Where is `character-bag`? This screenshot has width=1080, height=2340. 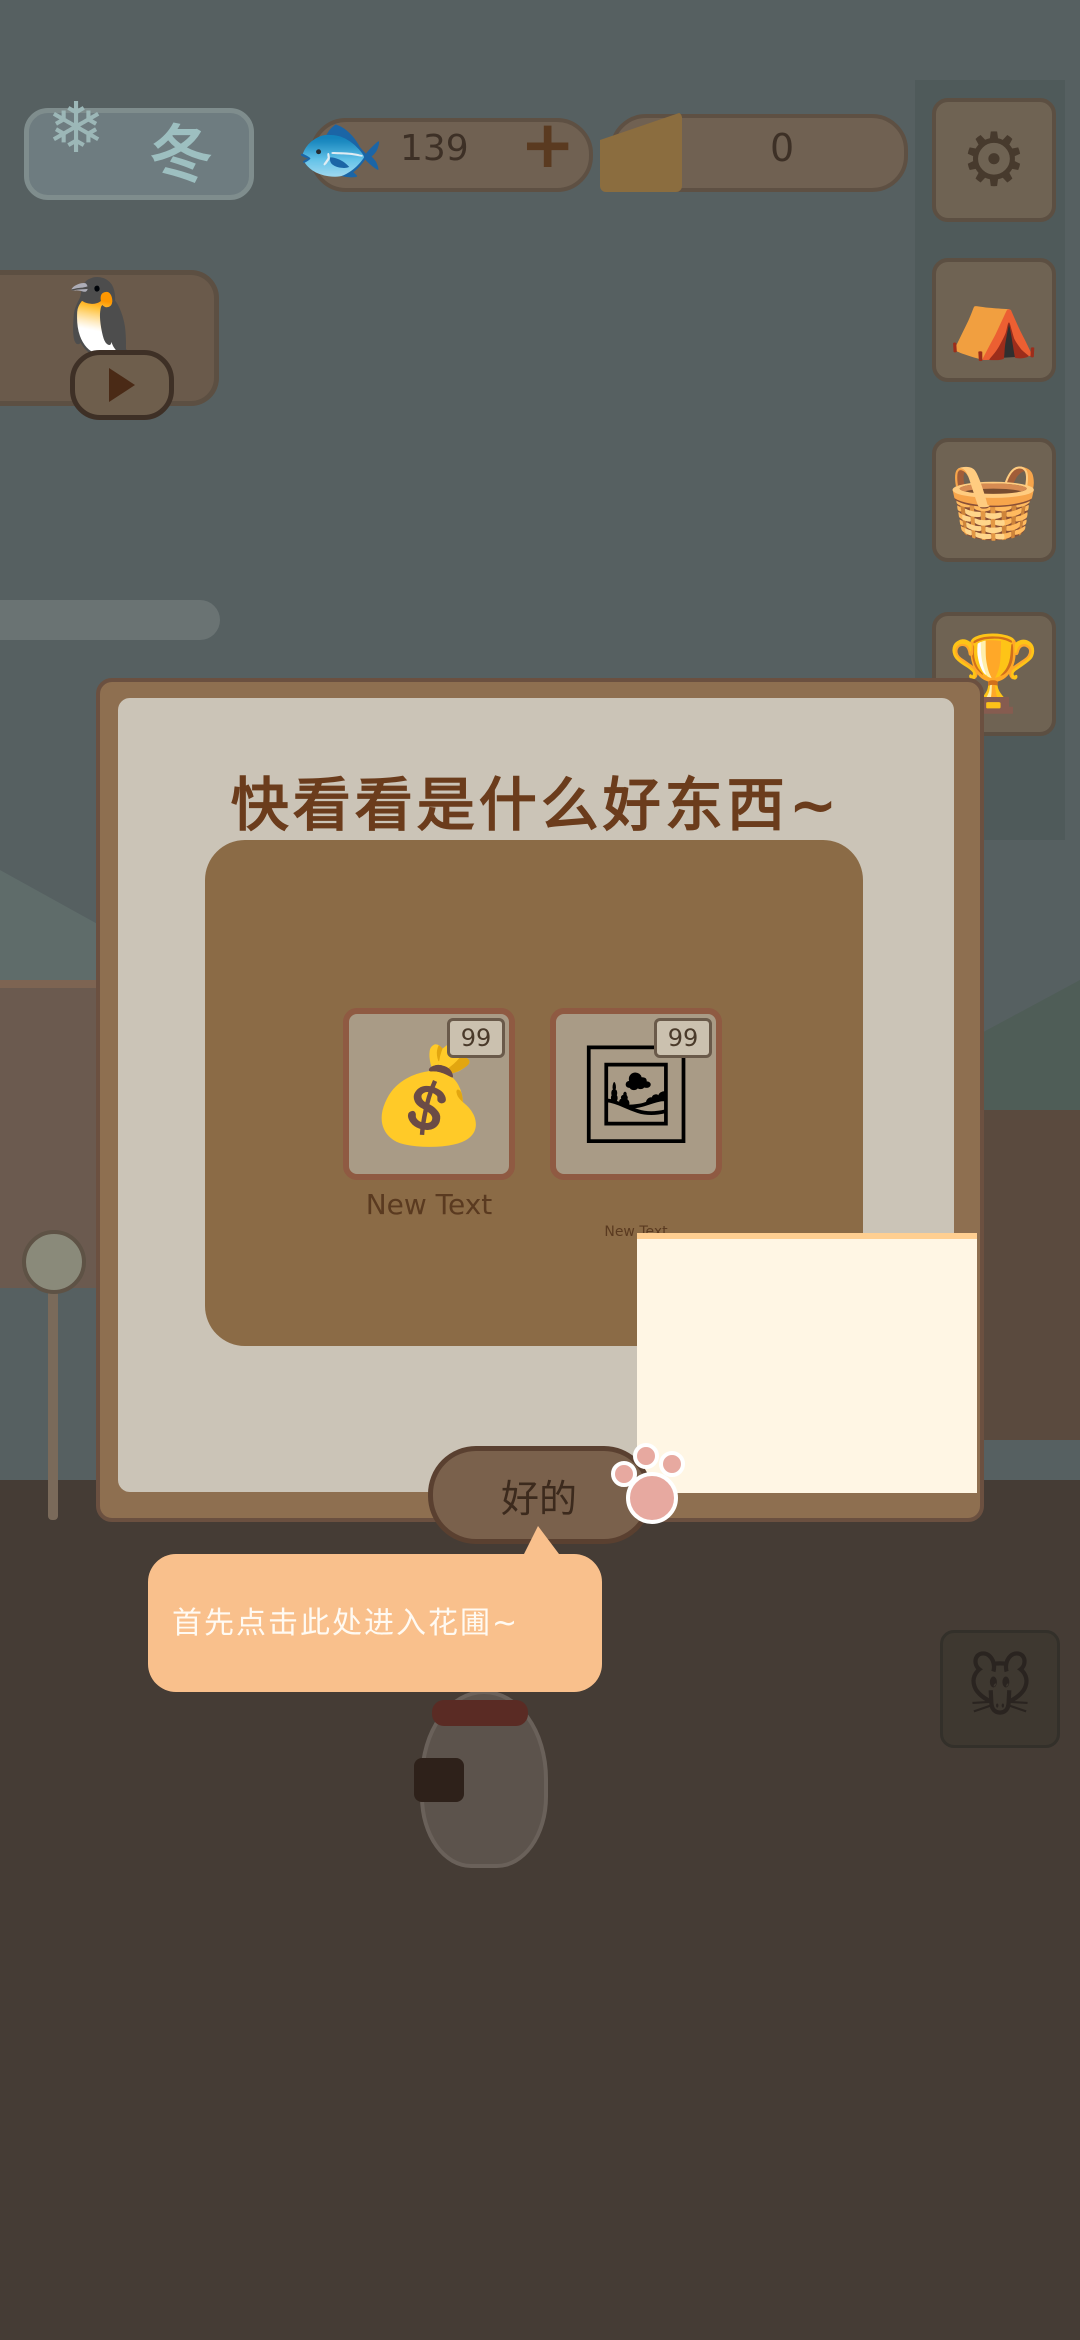 character-bag is located at coordinates (439, 1780).